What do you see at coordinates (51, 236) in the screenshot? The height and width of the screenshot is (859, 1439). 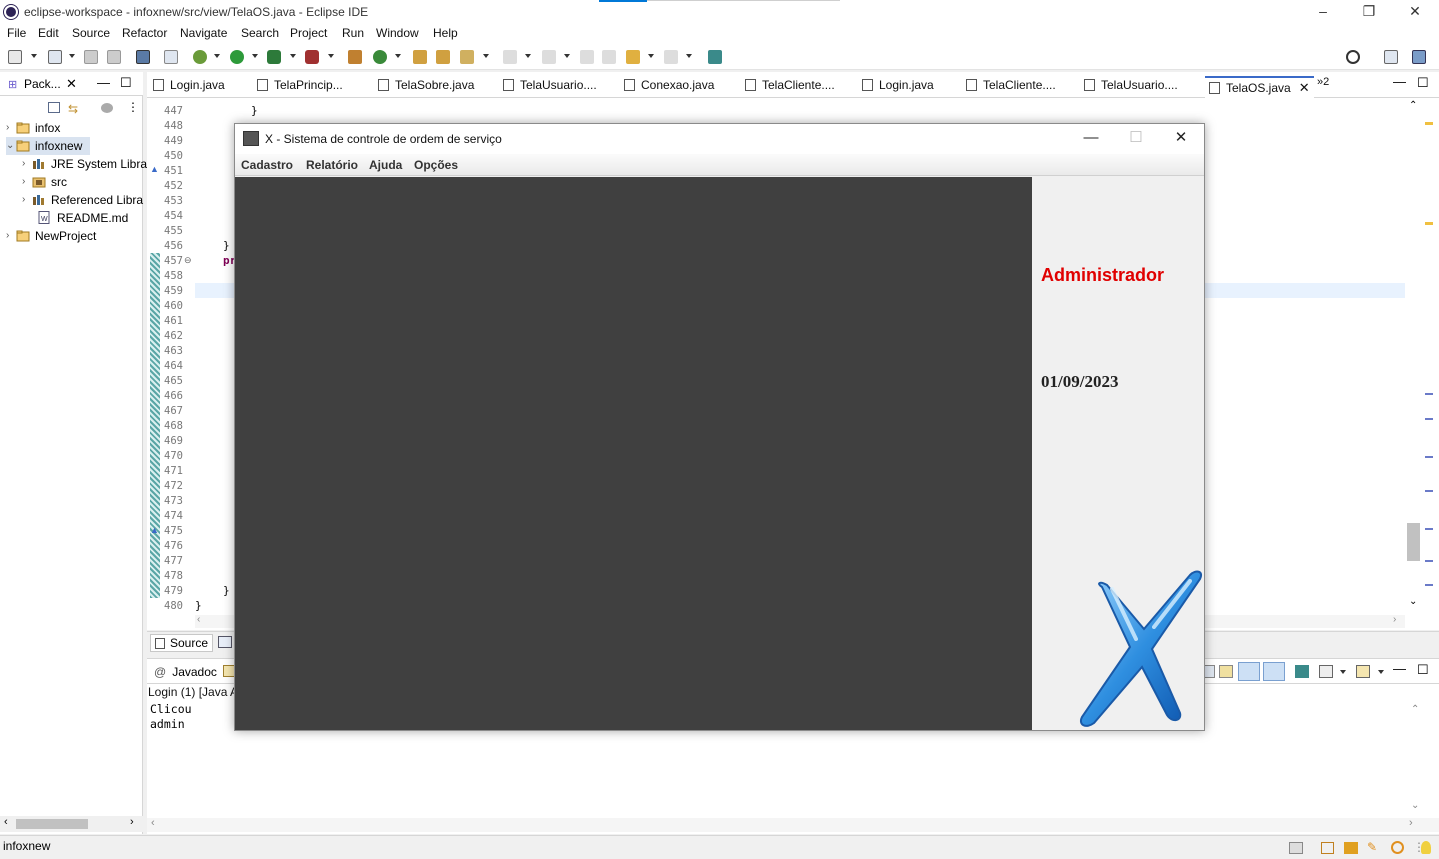 I see `tree-item-newproject: › NewProject` at bounding box center [51, 236].